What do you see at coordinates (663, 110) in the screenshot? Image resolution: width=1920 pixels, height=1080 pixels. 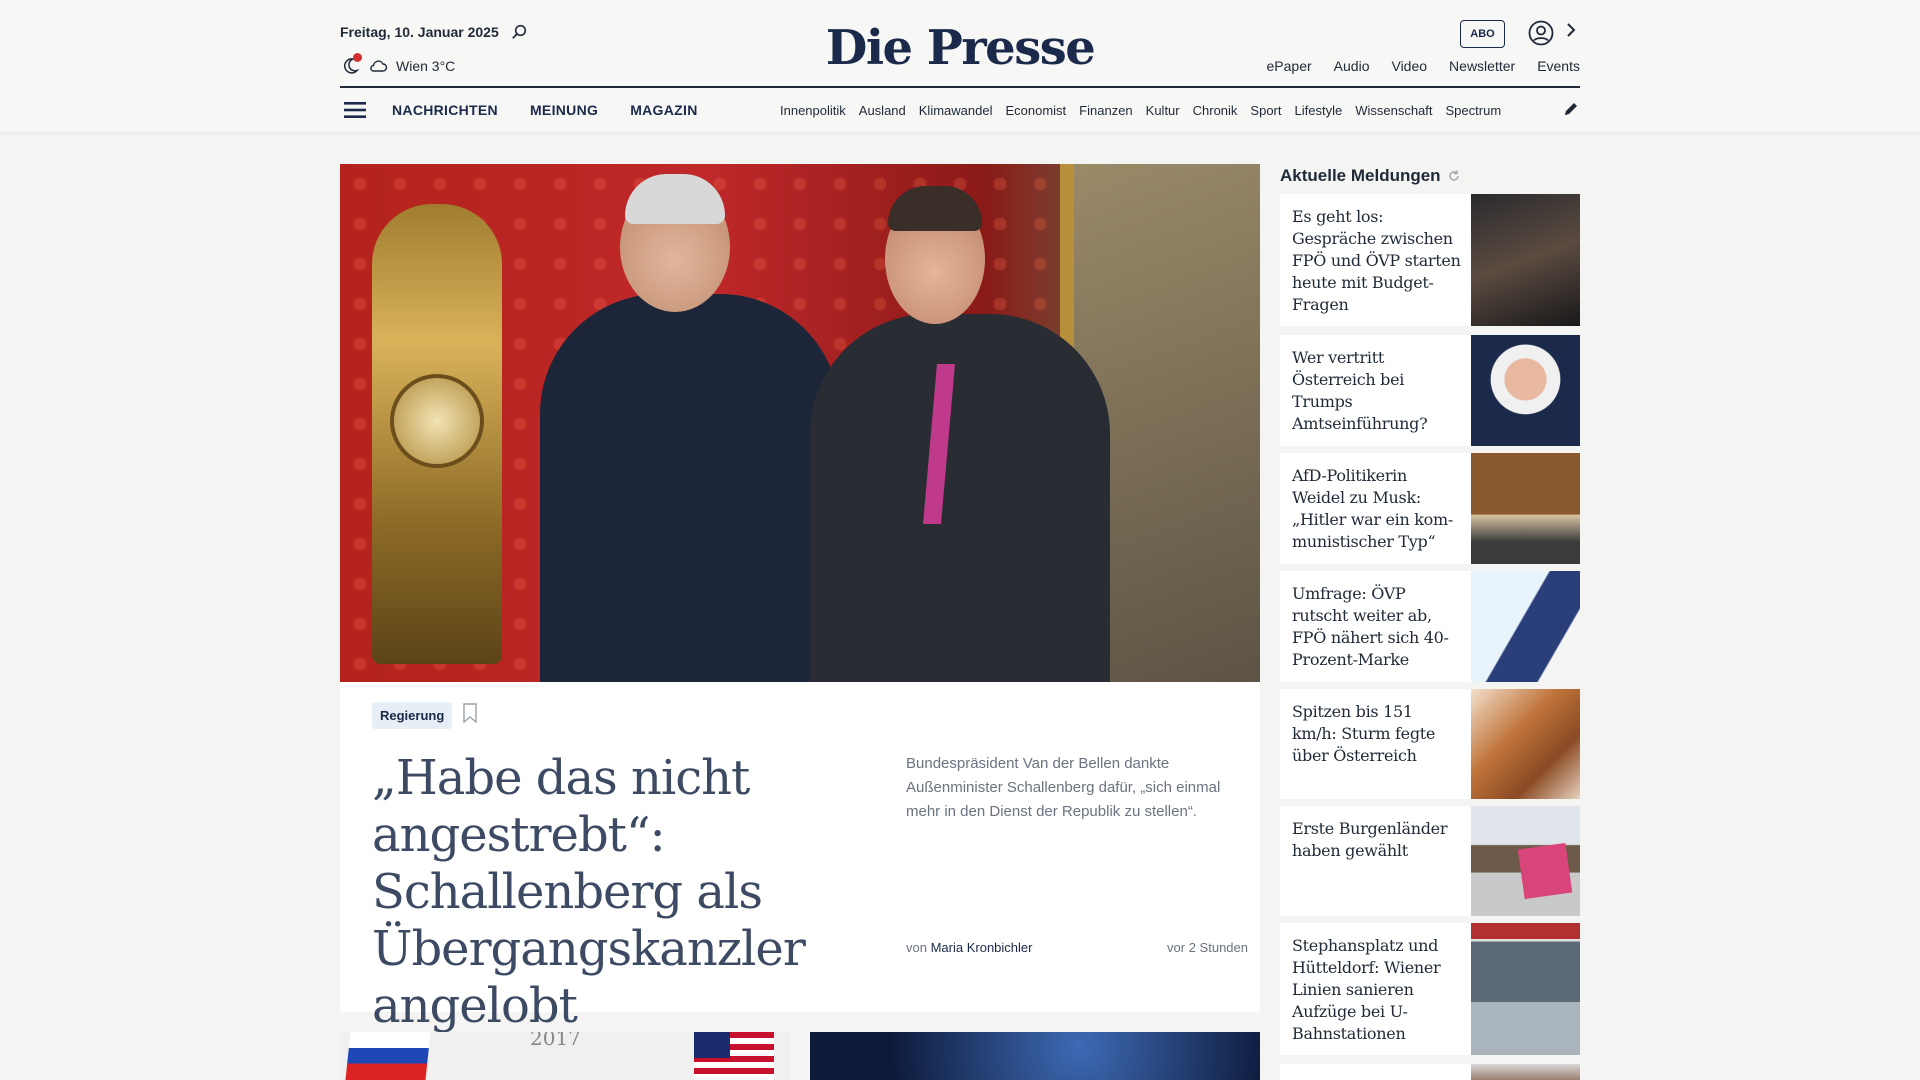 I see `nav-magazin: MAGAZIN` at bounding box center [663, 110].